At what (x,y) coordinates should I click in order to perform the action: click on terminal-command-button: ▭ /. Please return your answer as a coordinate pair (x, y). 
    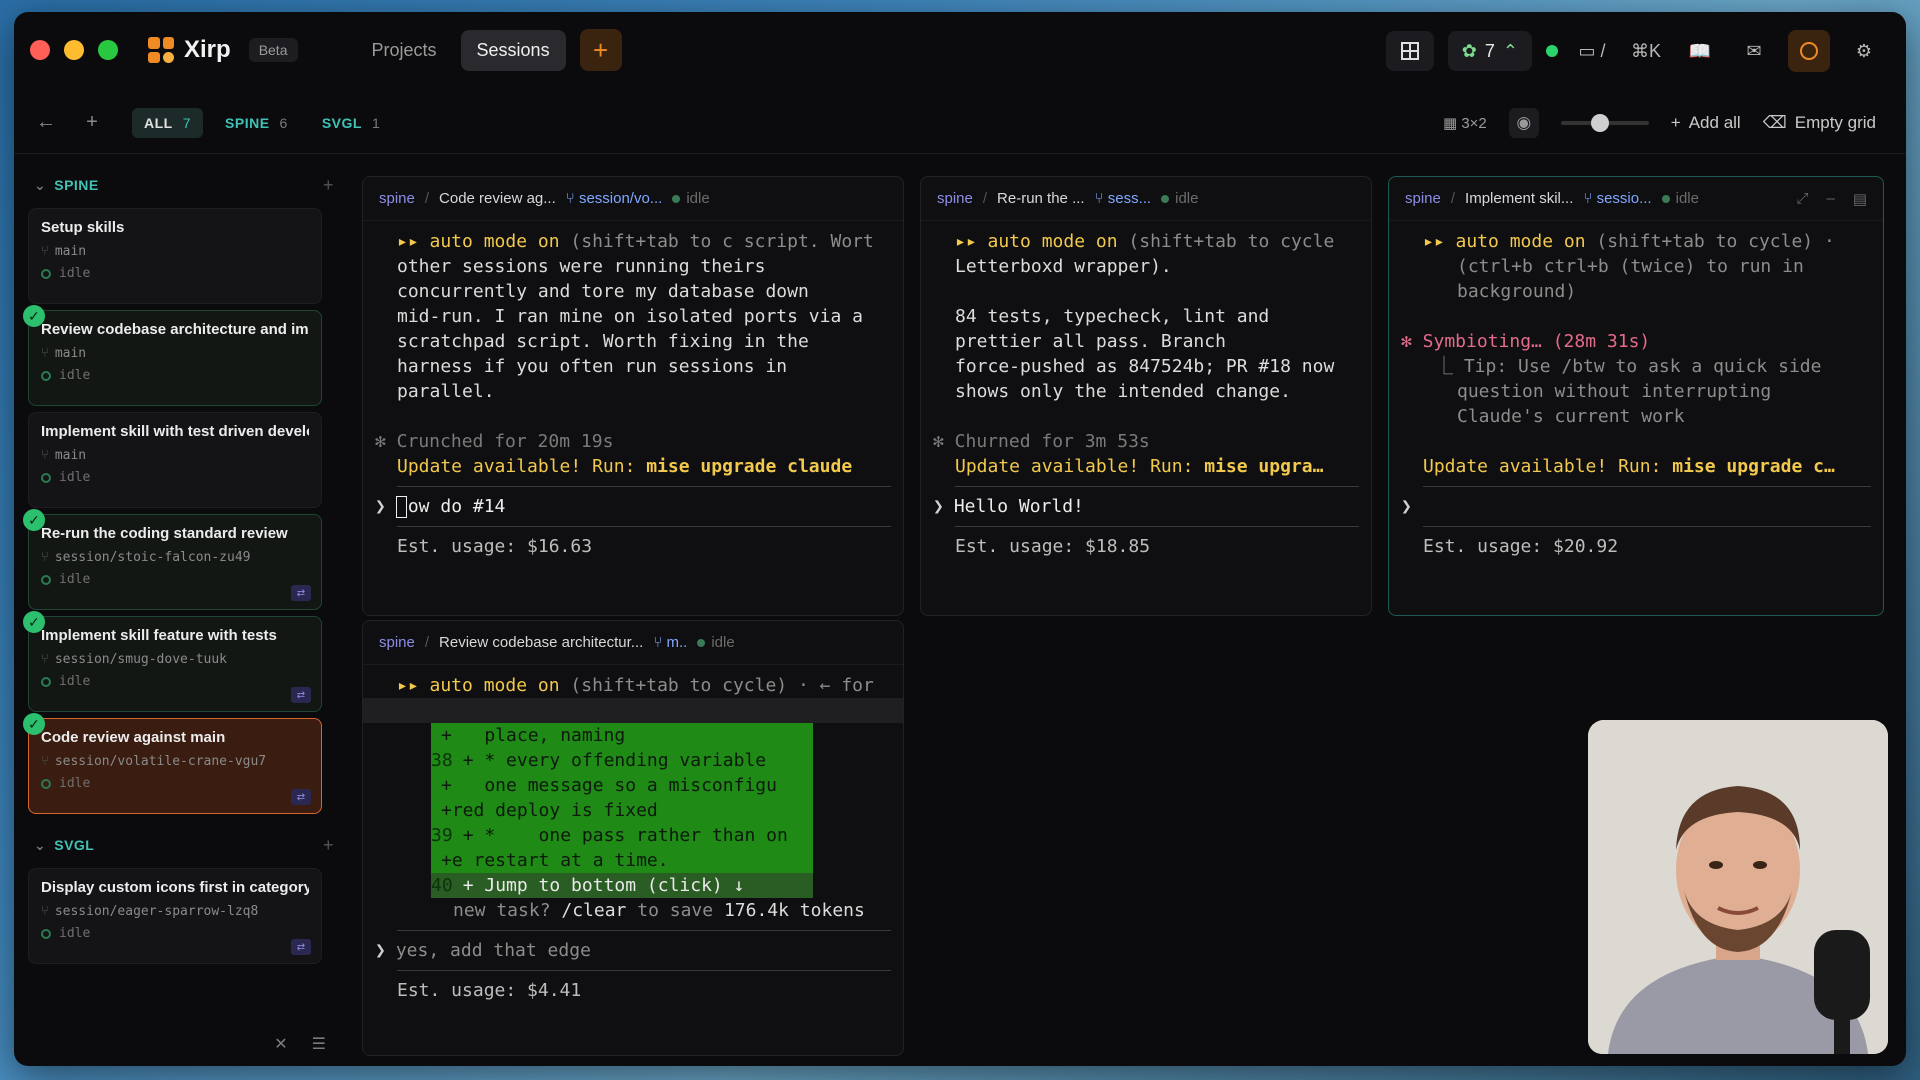
    Looking at the image, I should click on (1592, 51).